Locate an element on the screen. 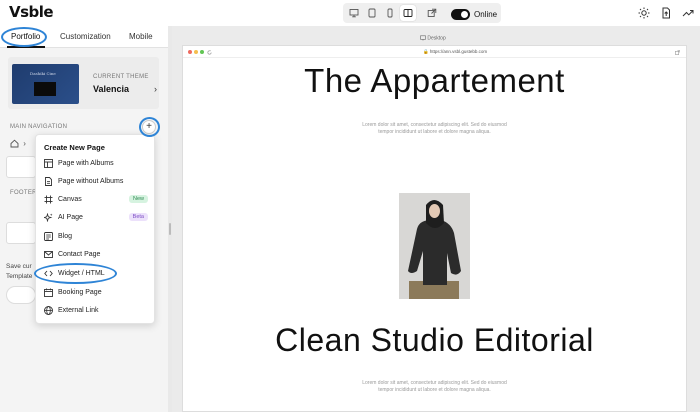 The width and height of the screenshot is (700, 412). sun-icon is located at coordinates (644, 13).